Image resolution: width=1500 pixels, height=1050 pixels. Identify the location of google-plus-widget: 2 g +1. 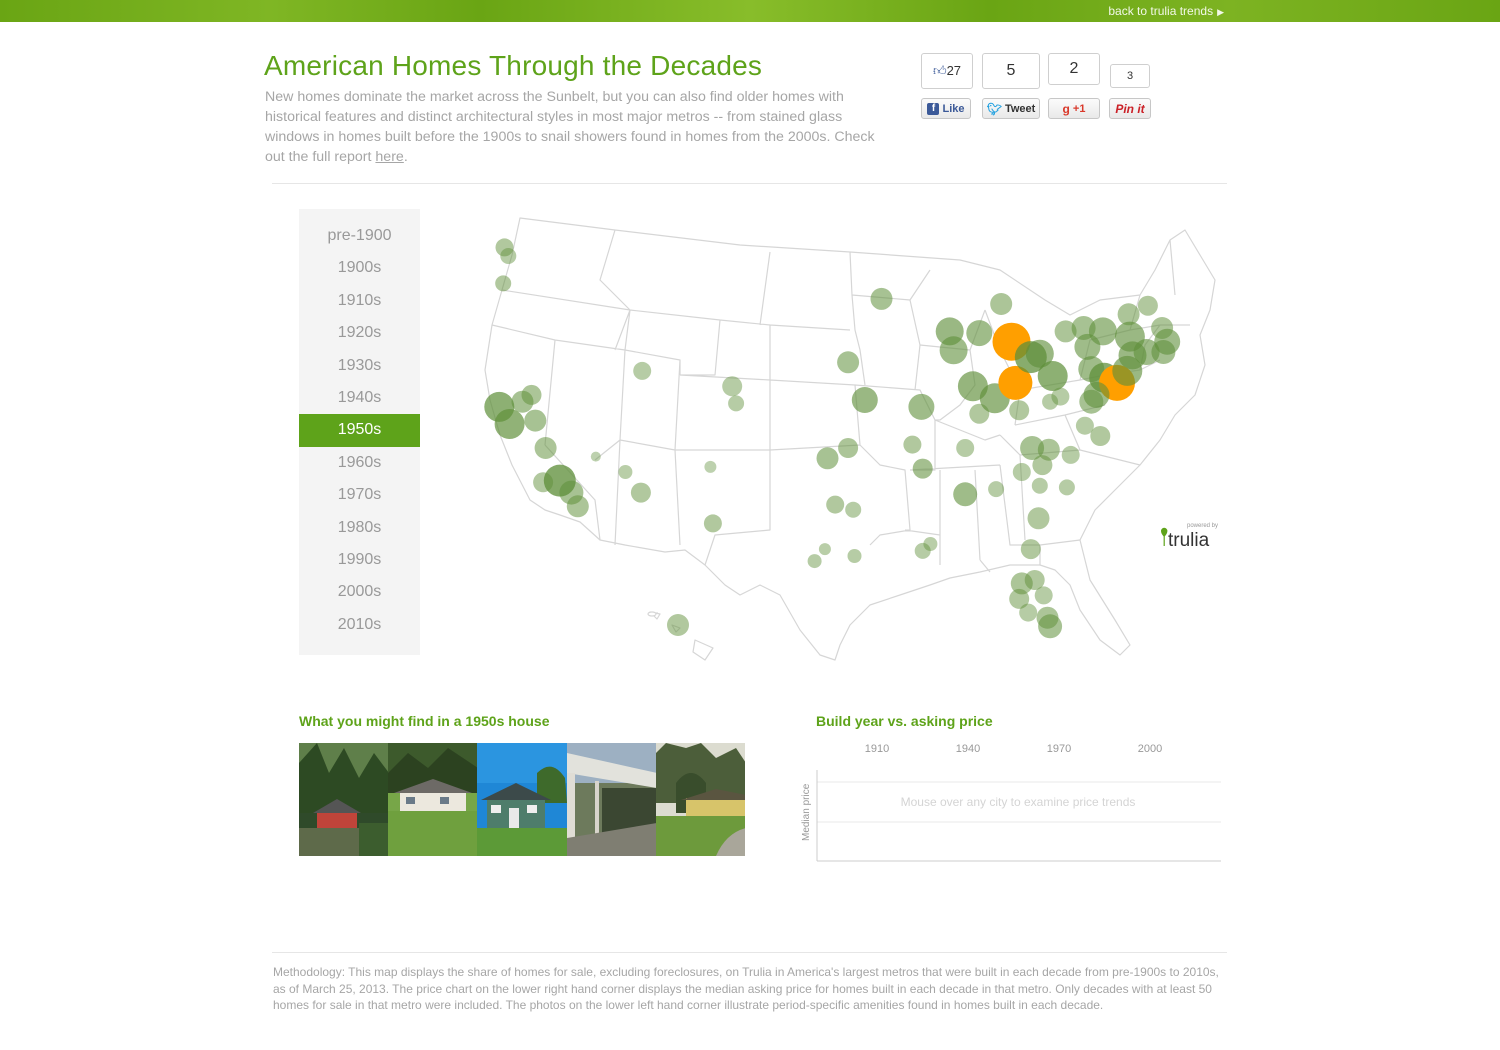
(1074, 86).